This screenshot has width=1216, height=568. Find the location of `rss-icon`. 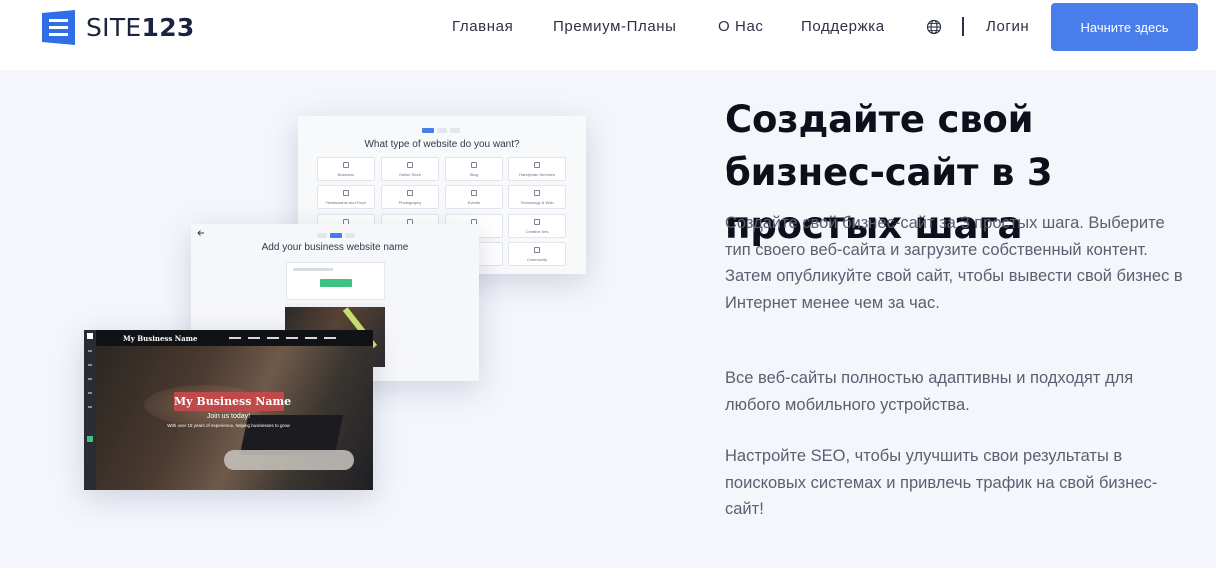

rss-icon is located at coordinates (474, 165).